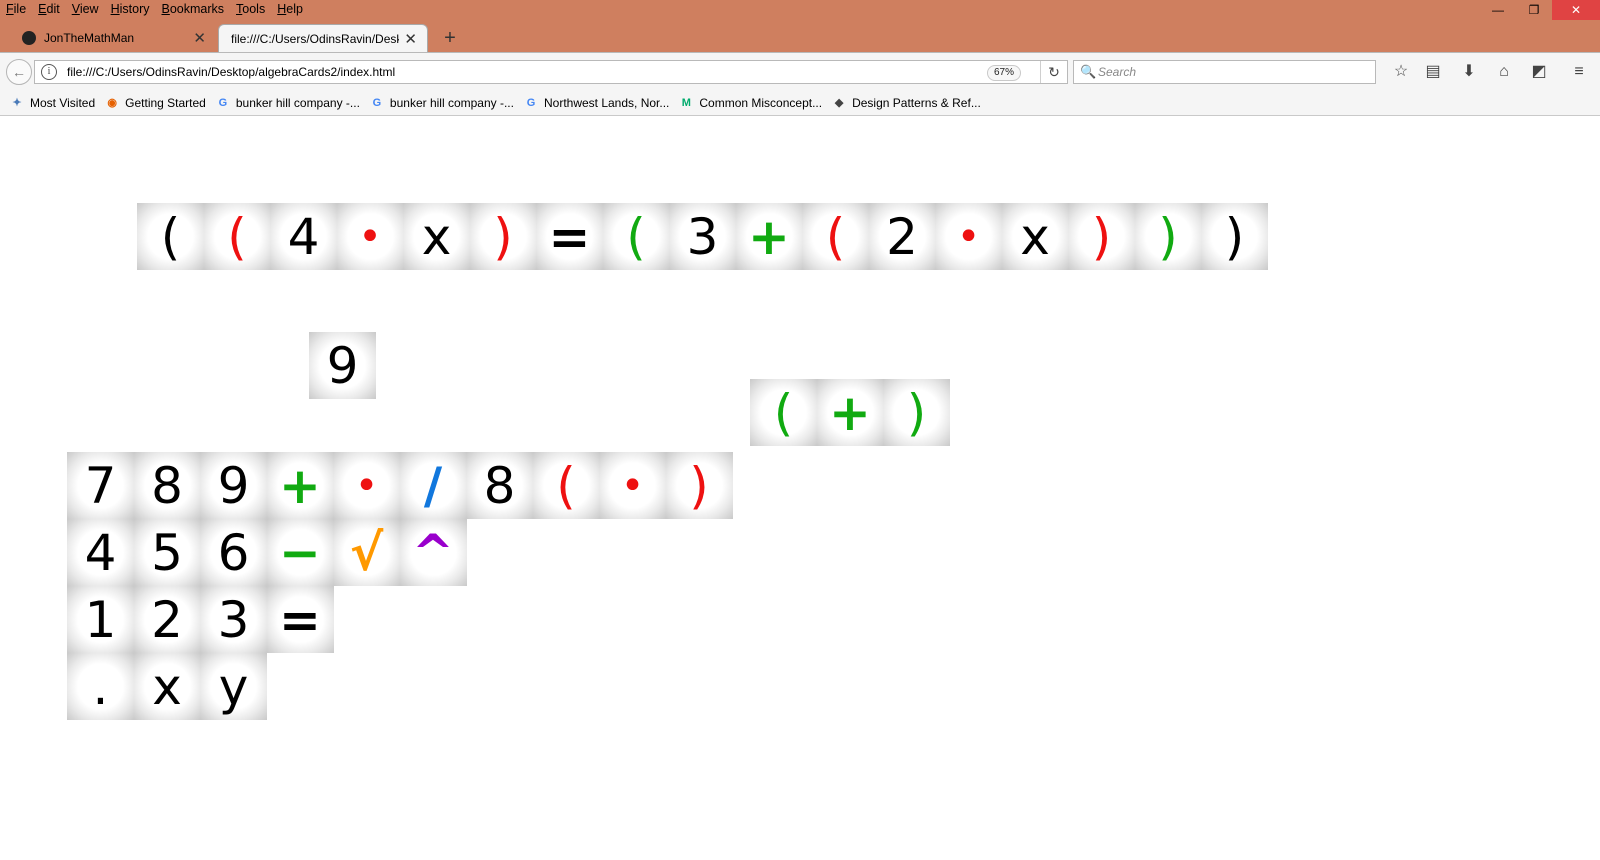  Describe the element at coordinates (1433, 72) in the screenshot. I see `reading-list-icon: ▤` at that location.